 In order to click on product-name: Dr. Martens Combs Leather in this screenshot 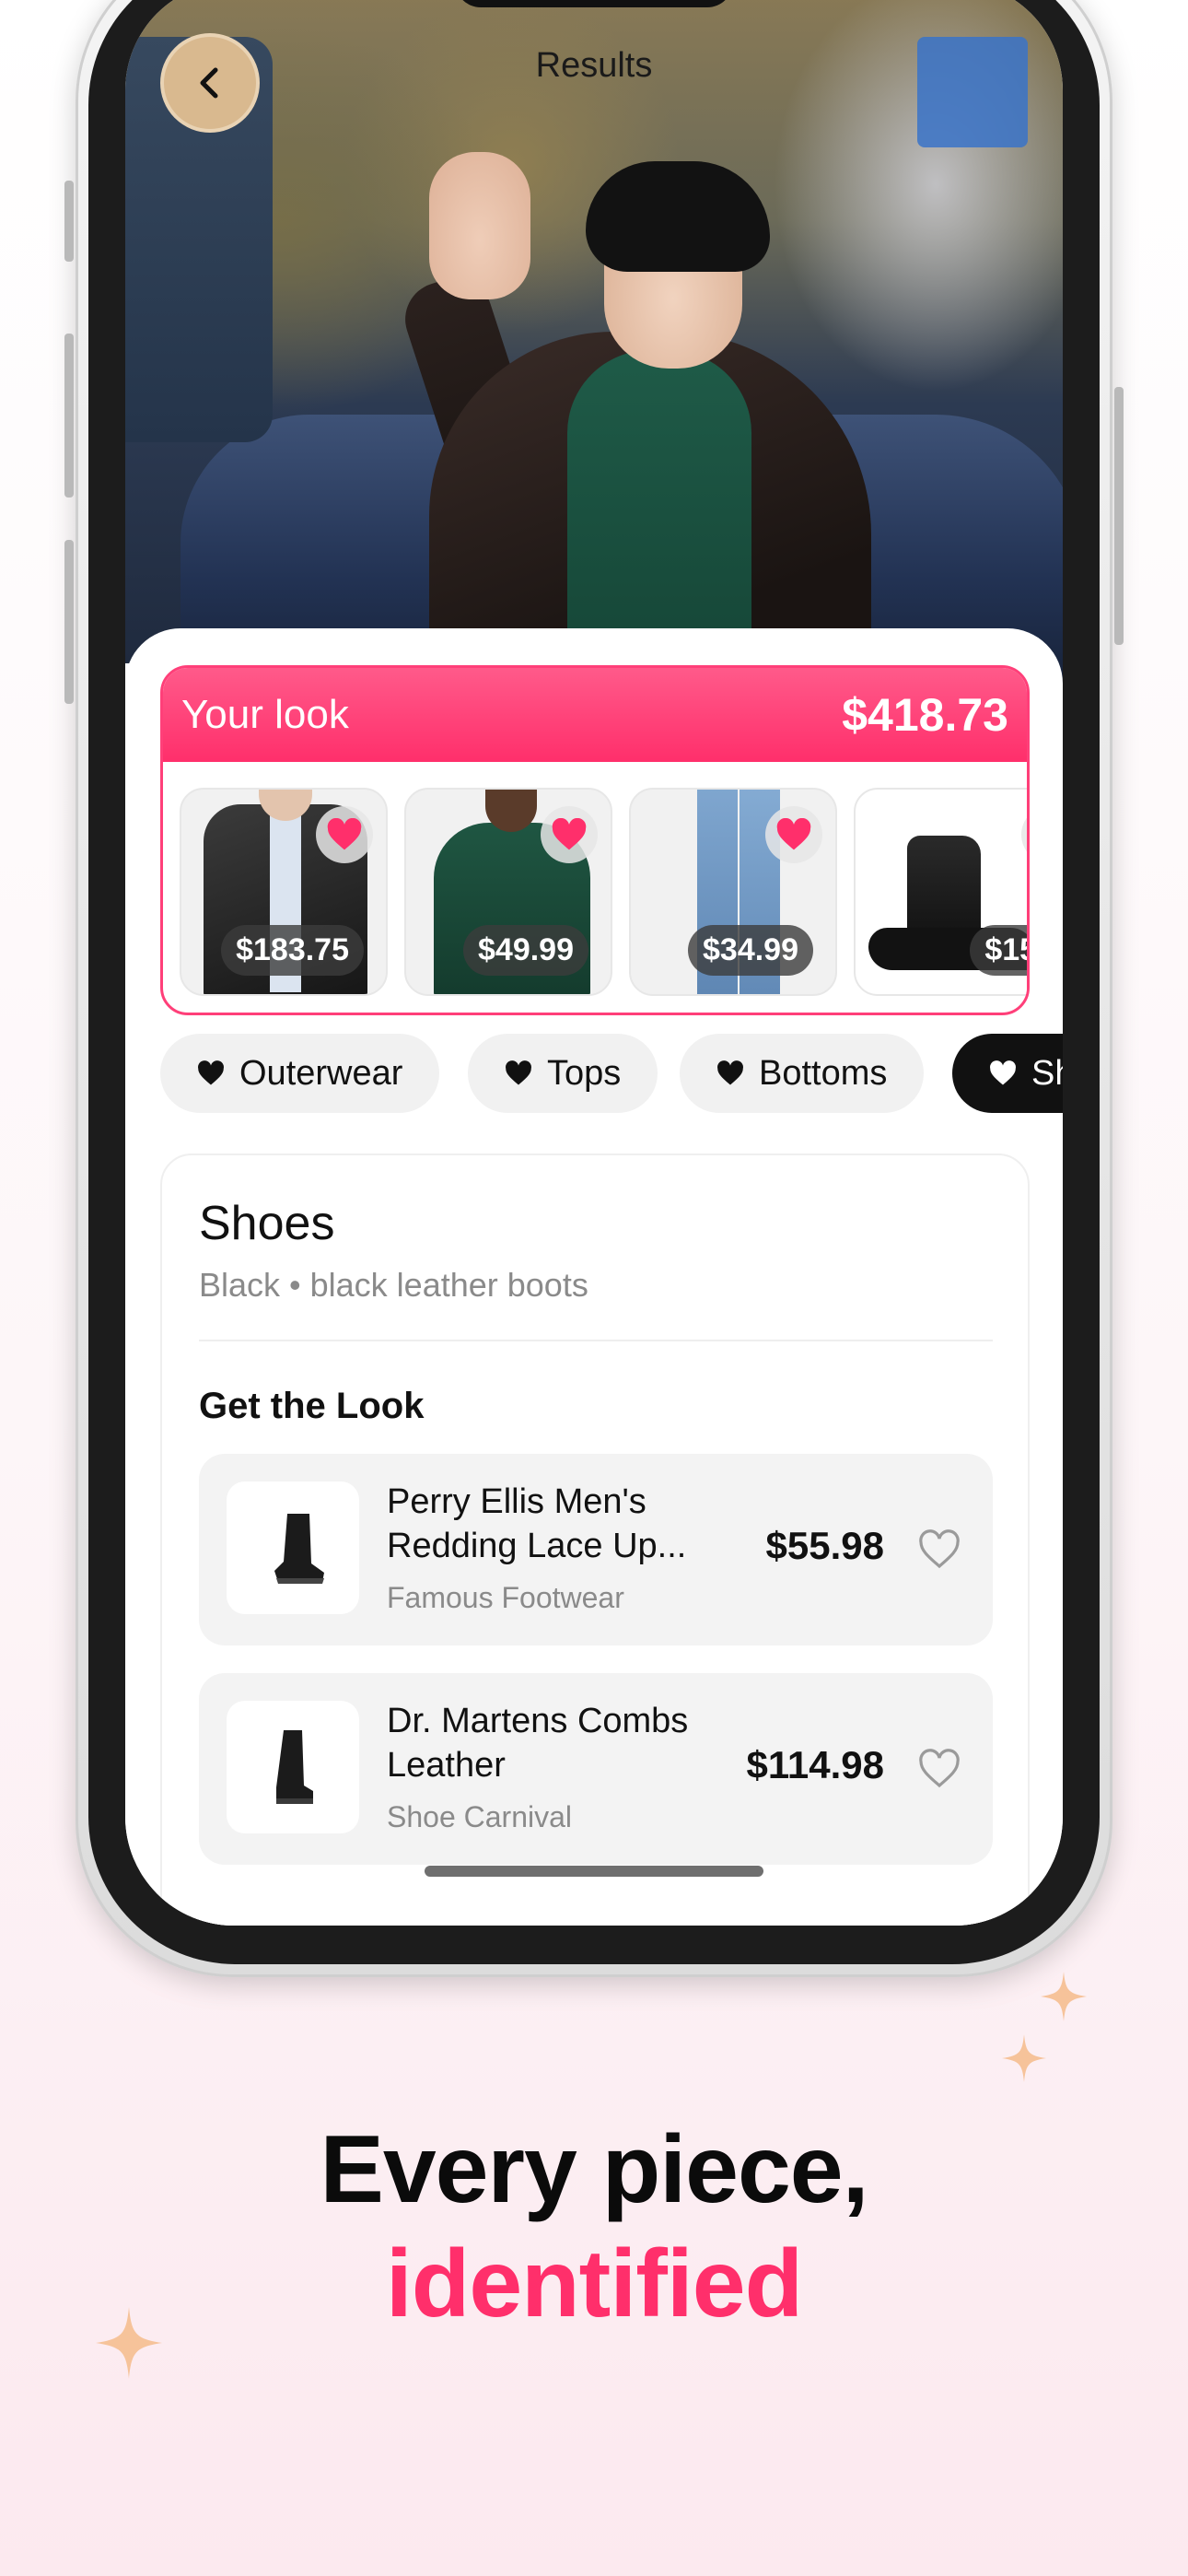, I will do `click(538, 1743)`.